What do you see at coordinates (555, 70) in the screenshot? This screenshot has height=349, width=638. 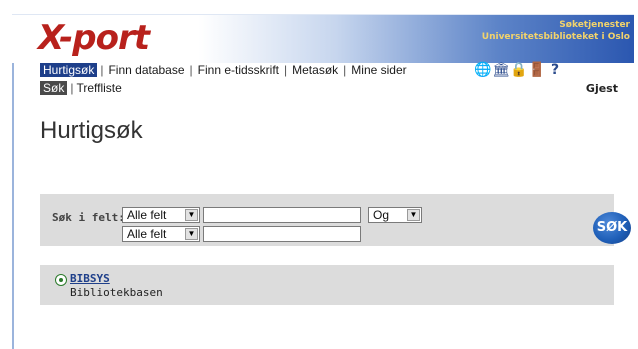 I see `help-icon: ?` at bounding box center [555, 70].